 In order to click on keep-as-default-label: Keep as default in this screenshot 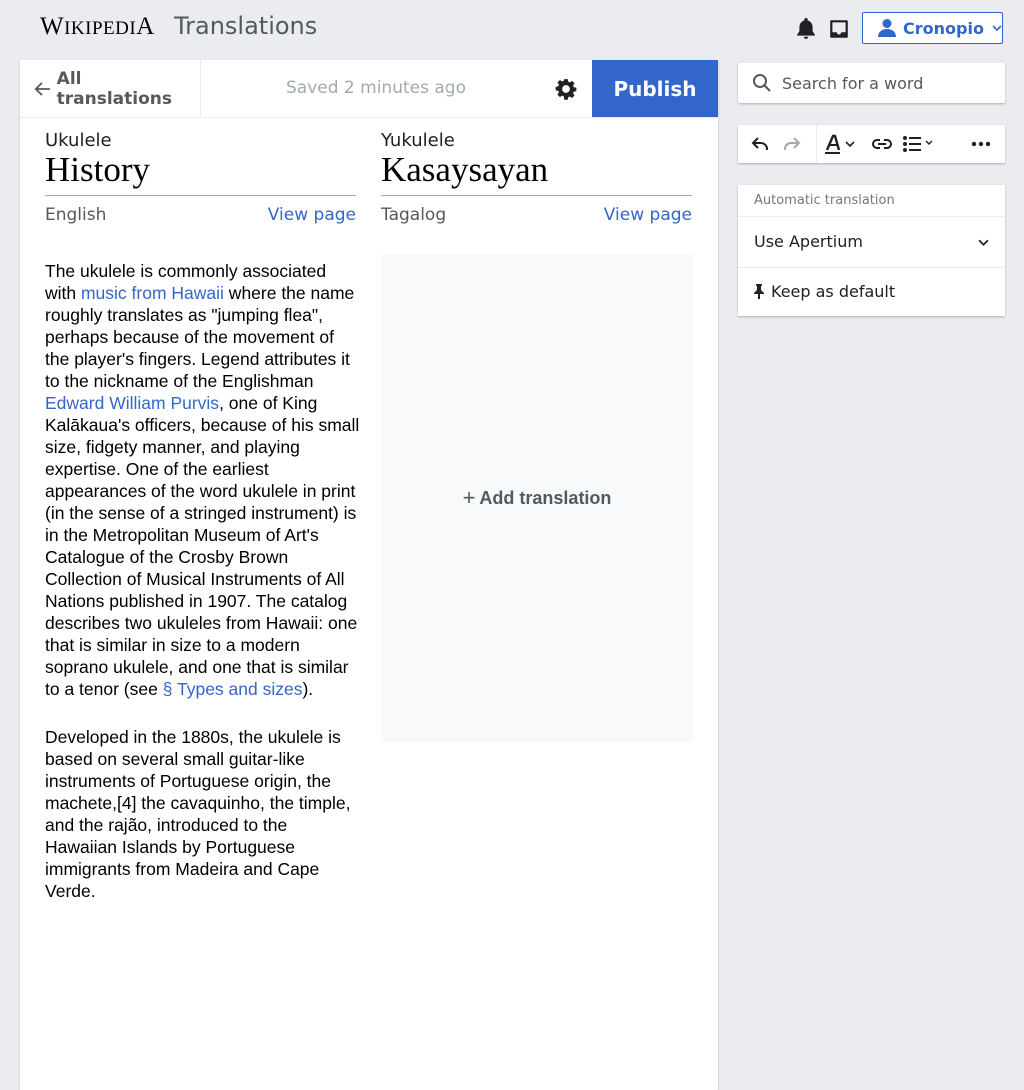, I will do `click(833, 291)`.